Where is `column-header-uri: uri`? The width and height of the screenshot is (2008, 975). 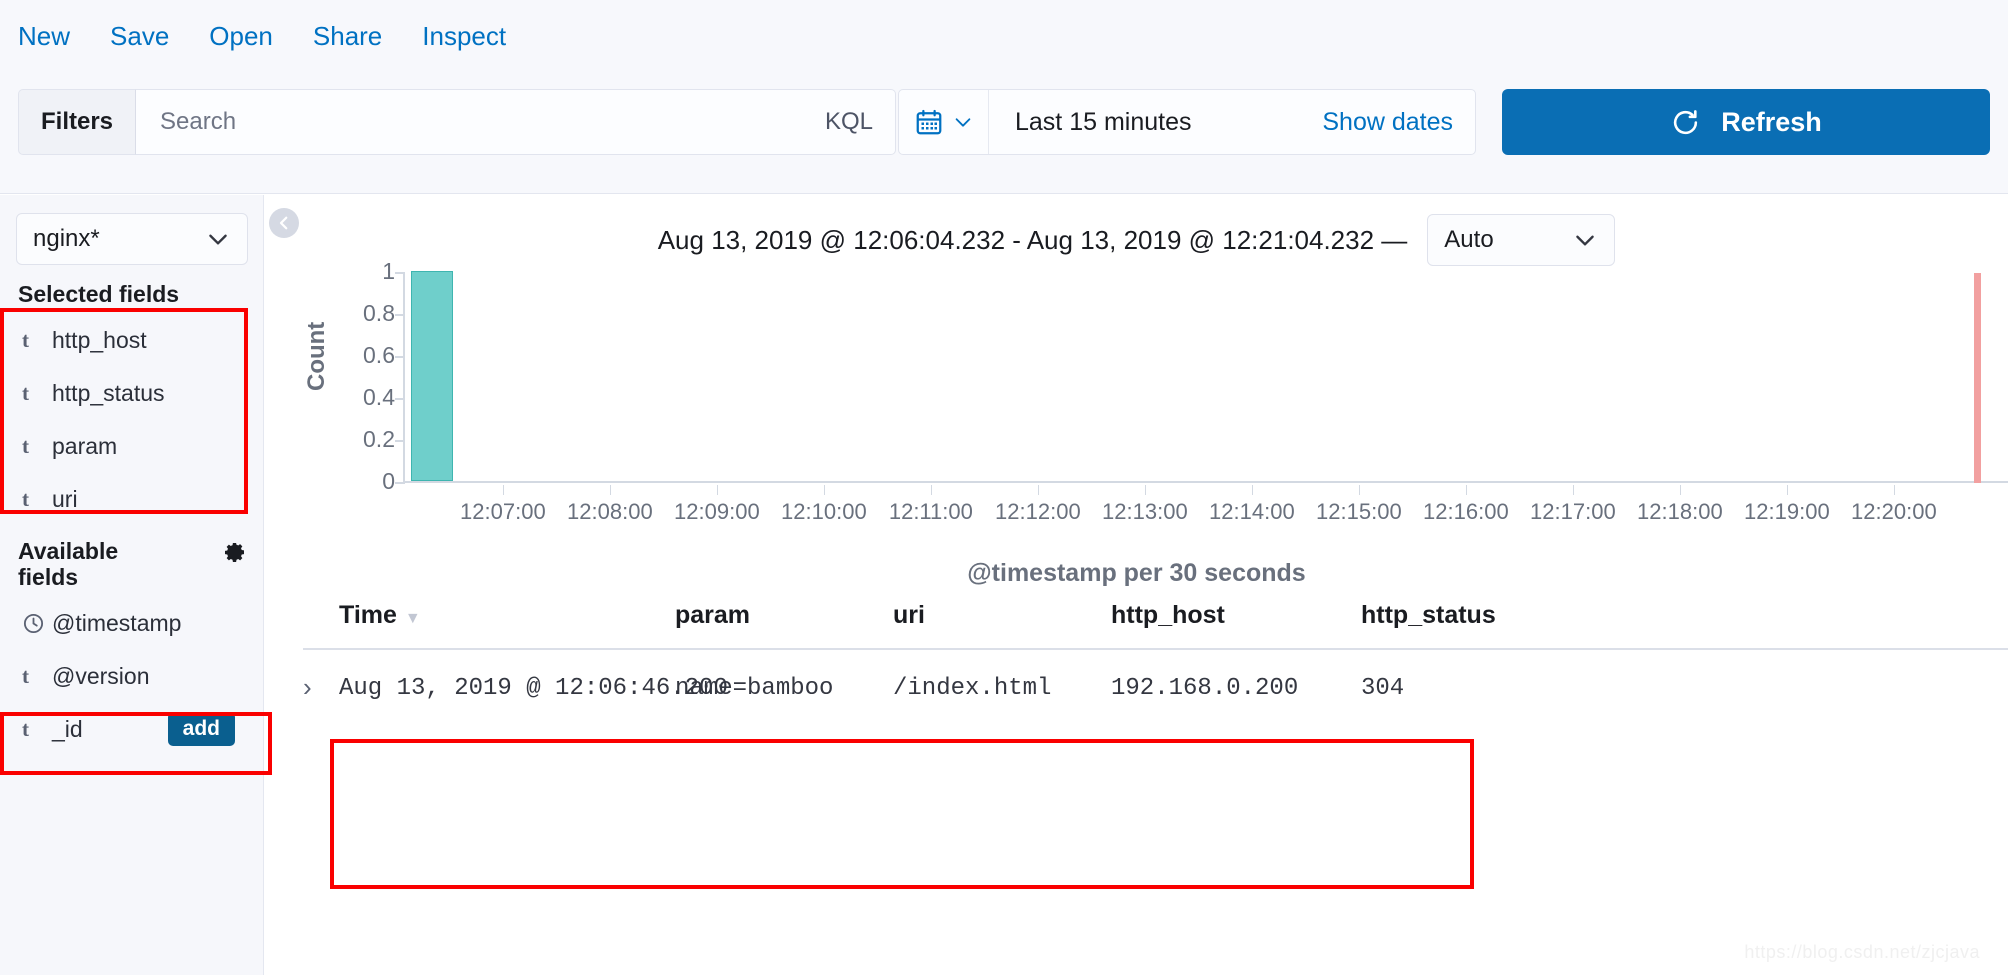
column-header-uri: uri is located at coordinates (1002, 617).